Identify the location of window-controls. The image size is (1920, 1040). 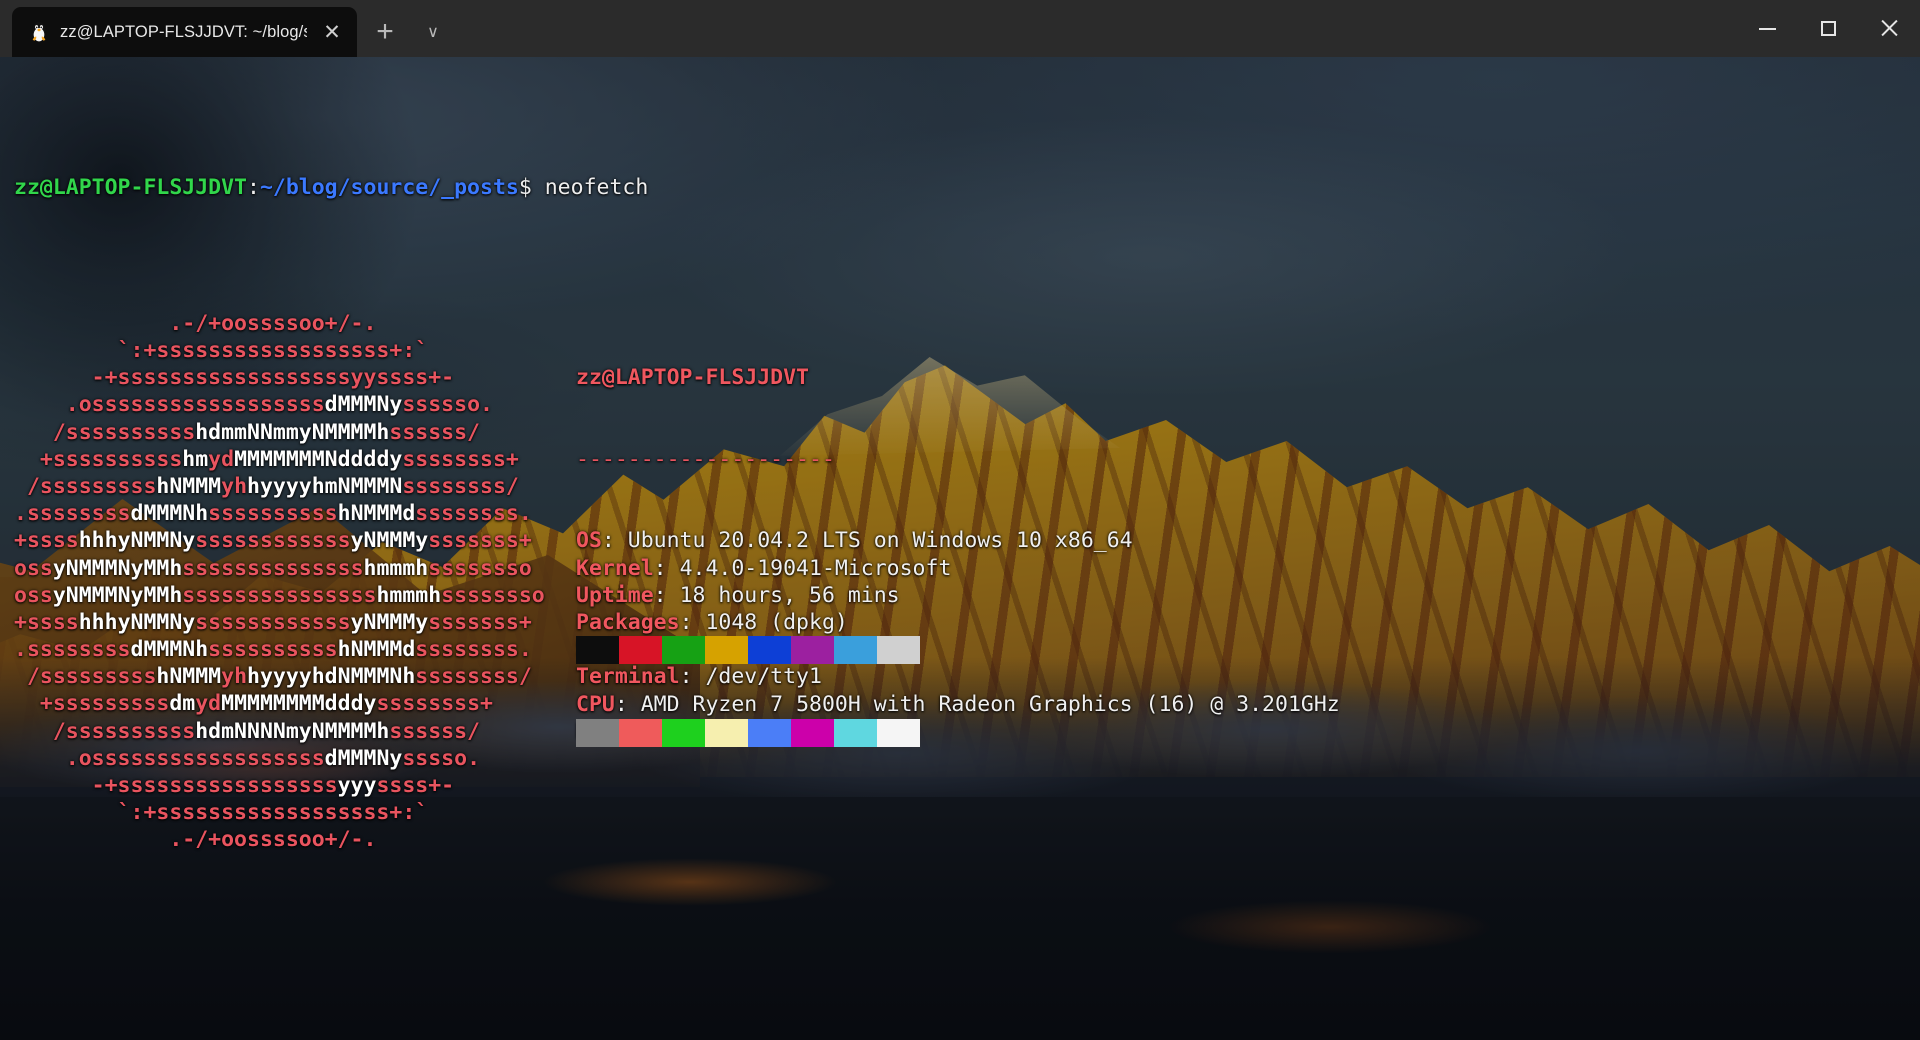
(1828, 28).